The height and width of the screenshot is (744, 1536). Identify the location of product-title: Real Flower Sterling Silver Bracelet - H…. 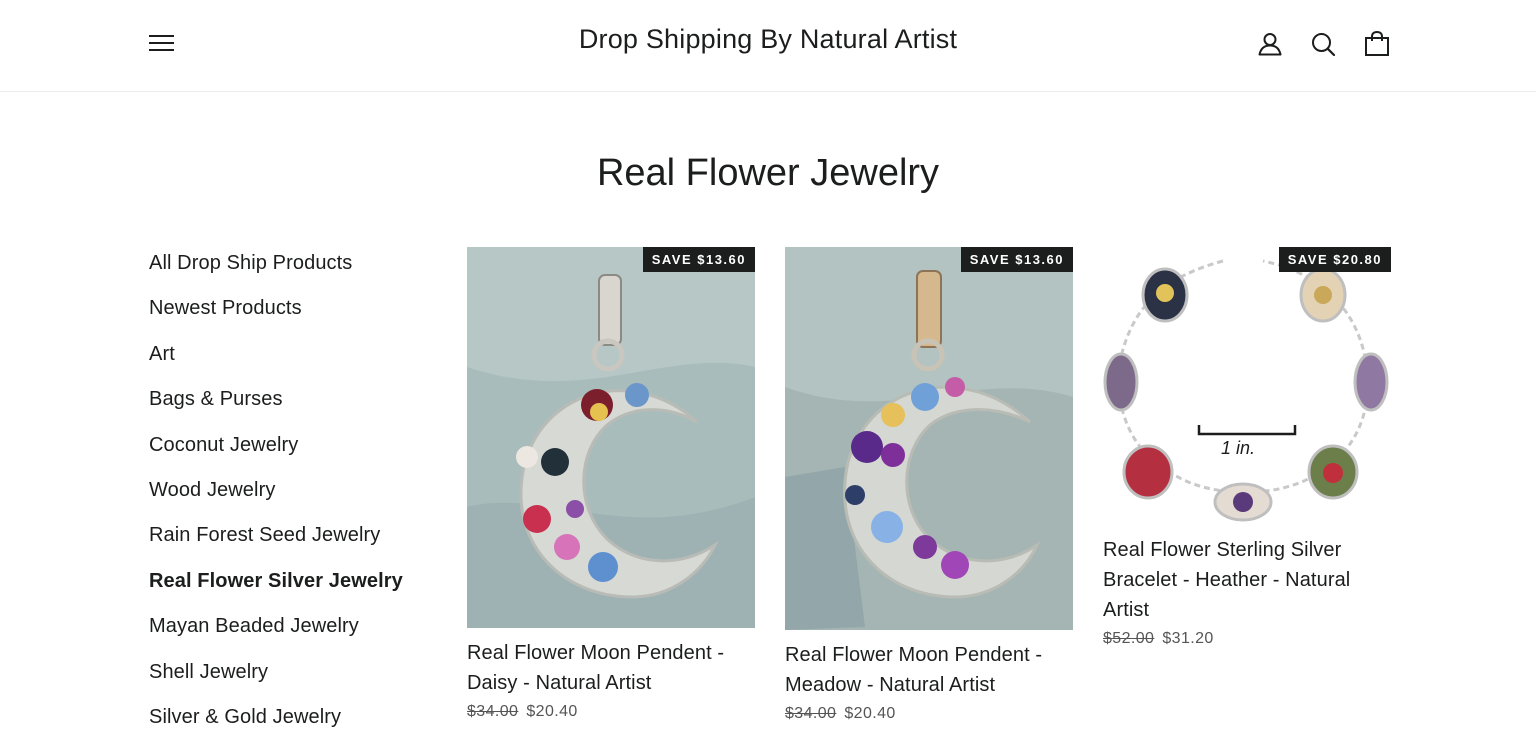
(1247, 580).